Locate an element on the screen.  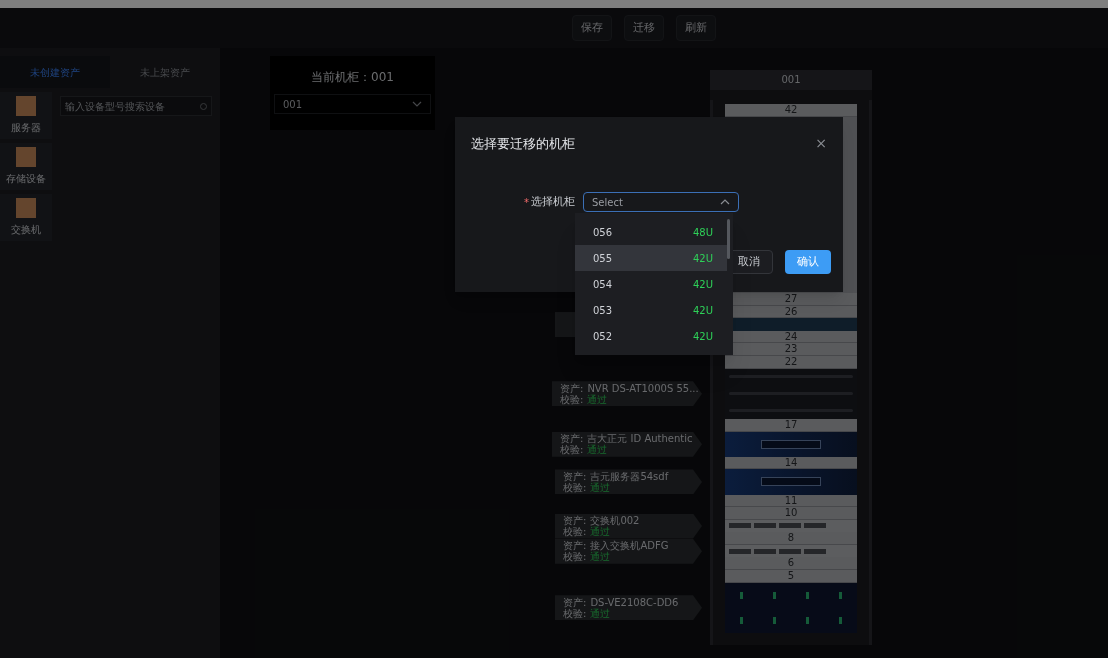
close-icon: × is located at coordinates (821, 143).